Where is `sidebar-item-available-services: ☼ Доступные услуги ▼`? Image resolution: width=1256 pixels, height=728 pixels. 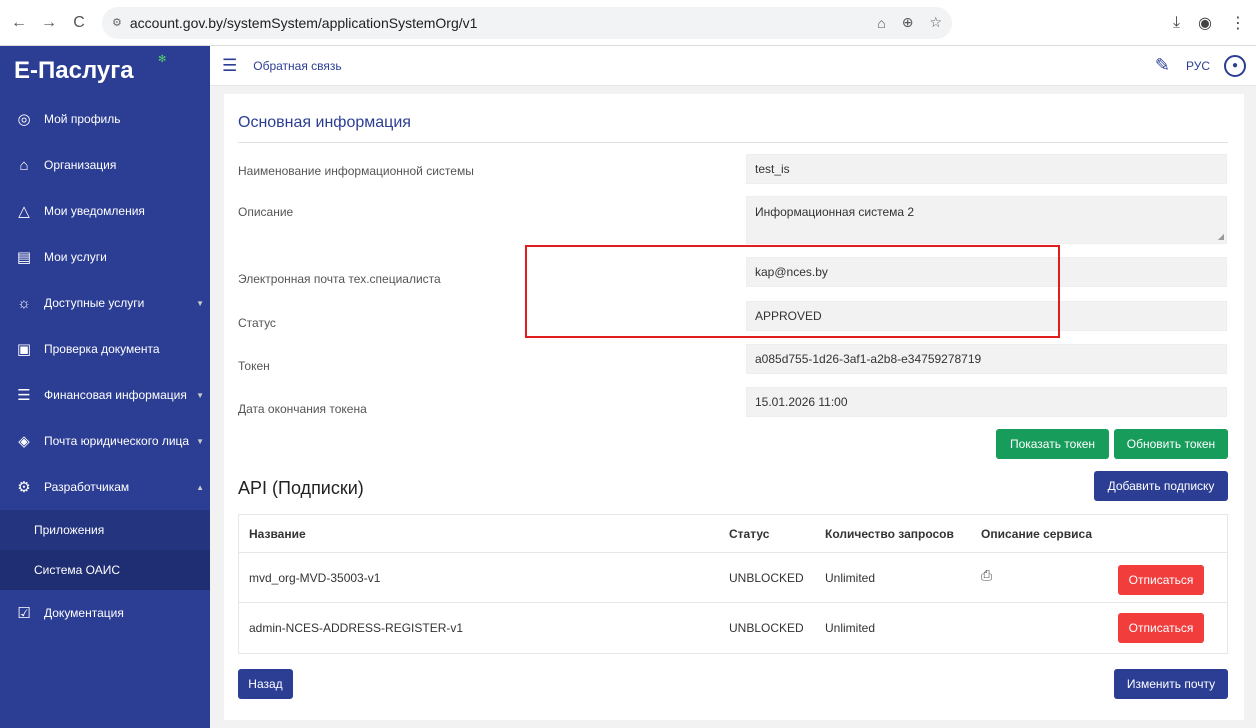 sidebar-item-available-services: ☼ Доступные услуги ▼ is located at coordinates (105, 303).